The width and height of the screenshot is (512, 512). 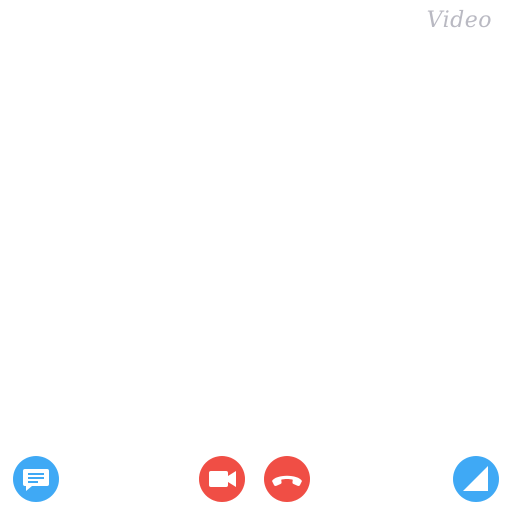 I want to click on fullscreen-button, so click(x=476, y=479).